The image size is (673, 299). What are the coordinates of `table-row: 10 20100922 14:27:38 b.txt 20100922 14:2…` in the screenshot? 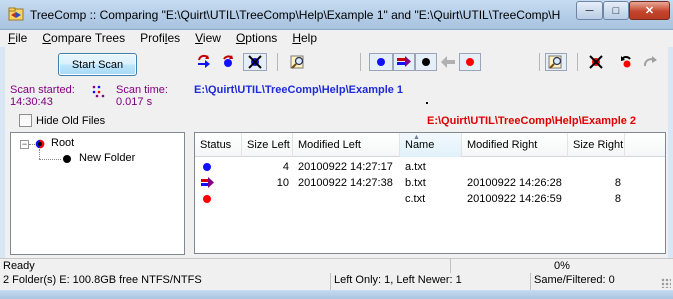 It's located at (430, 183).